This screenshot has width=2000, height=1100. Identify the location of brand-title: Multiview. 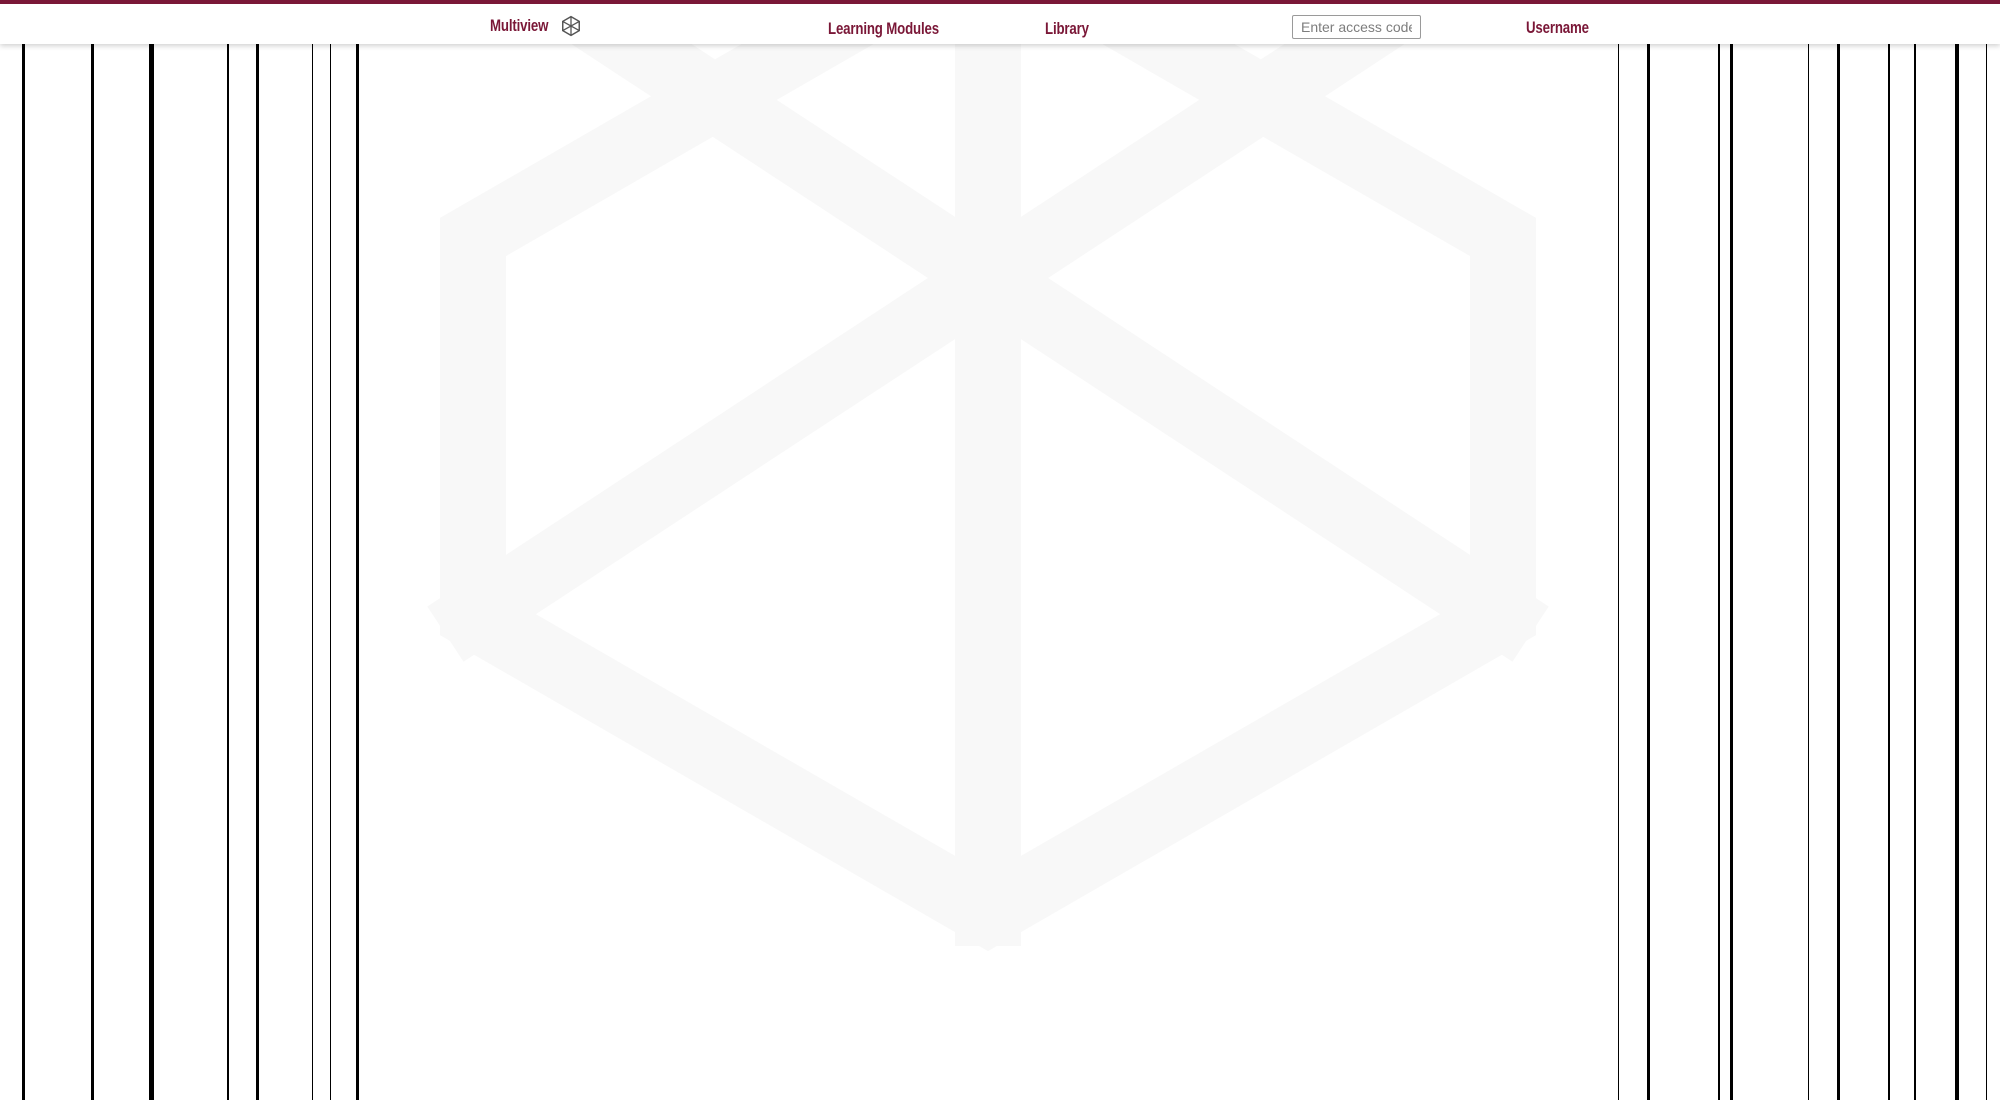
(519, 25).